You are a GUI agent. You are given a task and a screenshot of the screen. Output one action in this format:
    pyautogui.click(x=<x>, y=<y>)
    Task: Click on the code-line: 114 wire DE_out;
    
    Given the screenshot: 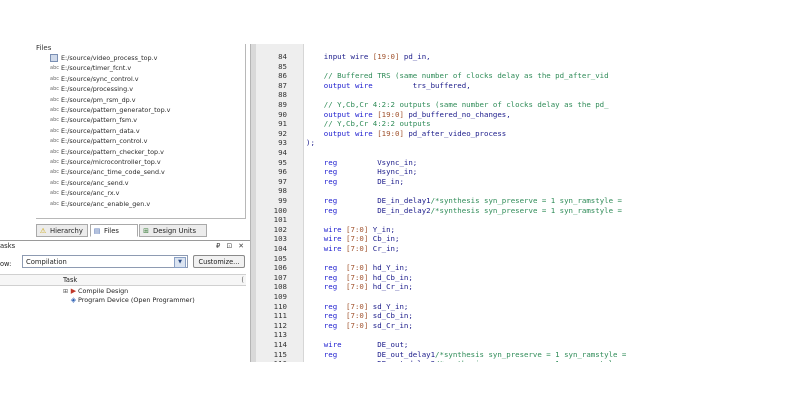 What is the action you would take?
    pyautogui.click(x=474, y=345)
    